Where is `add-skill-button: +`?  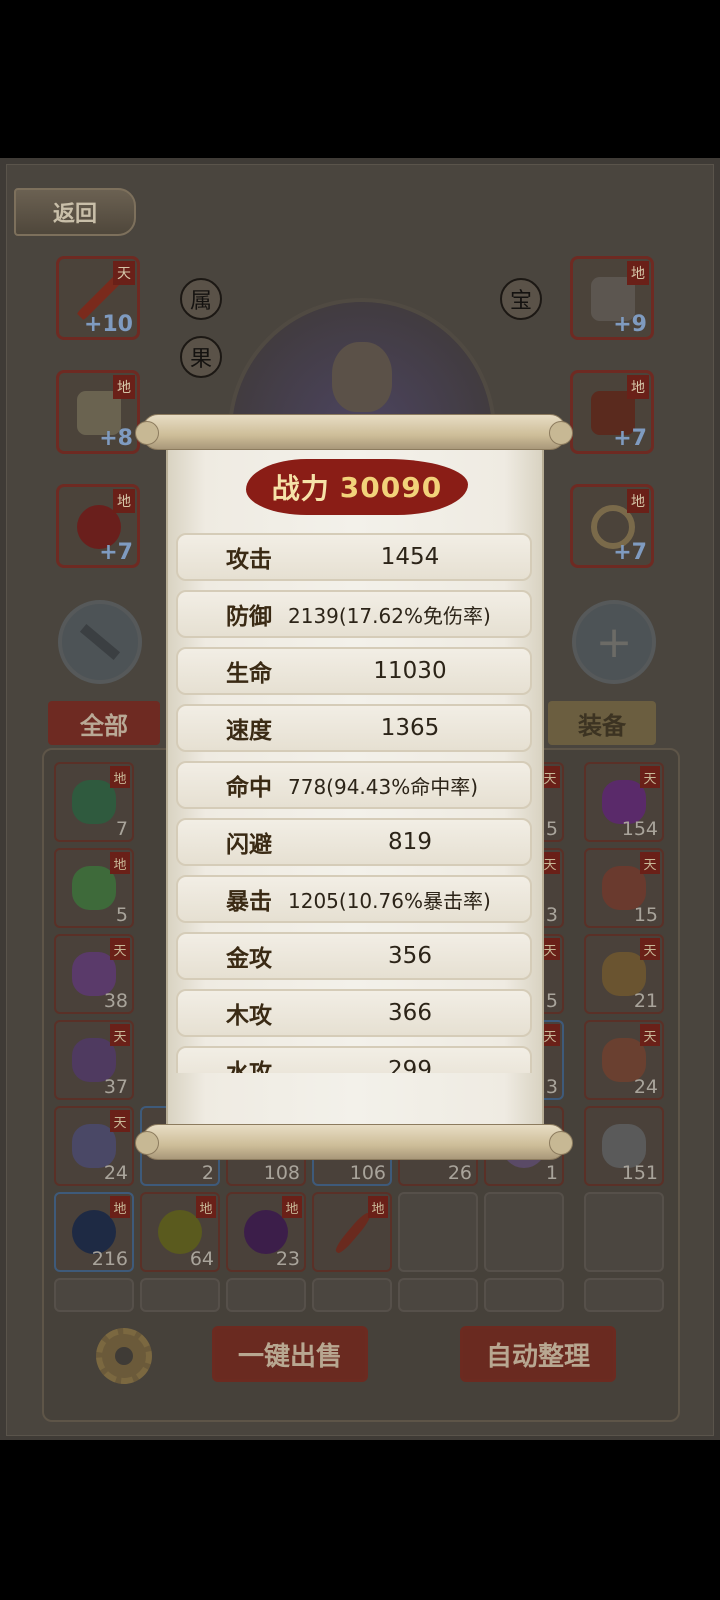 add-skill-button: + is located at coordinates (614, 642).